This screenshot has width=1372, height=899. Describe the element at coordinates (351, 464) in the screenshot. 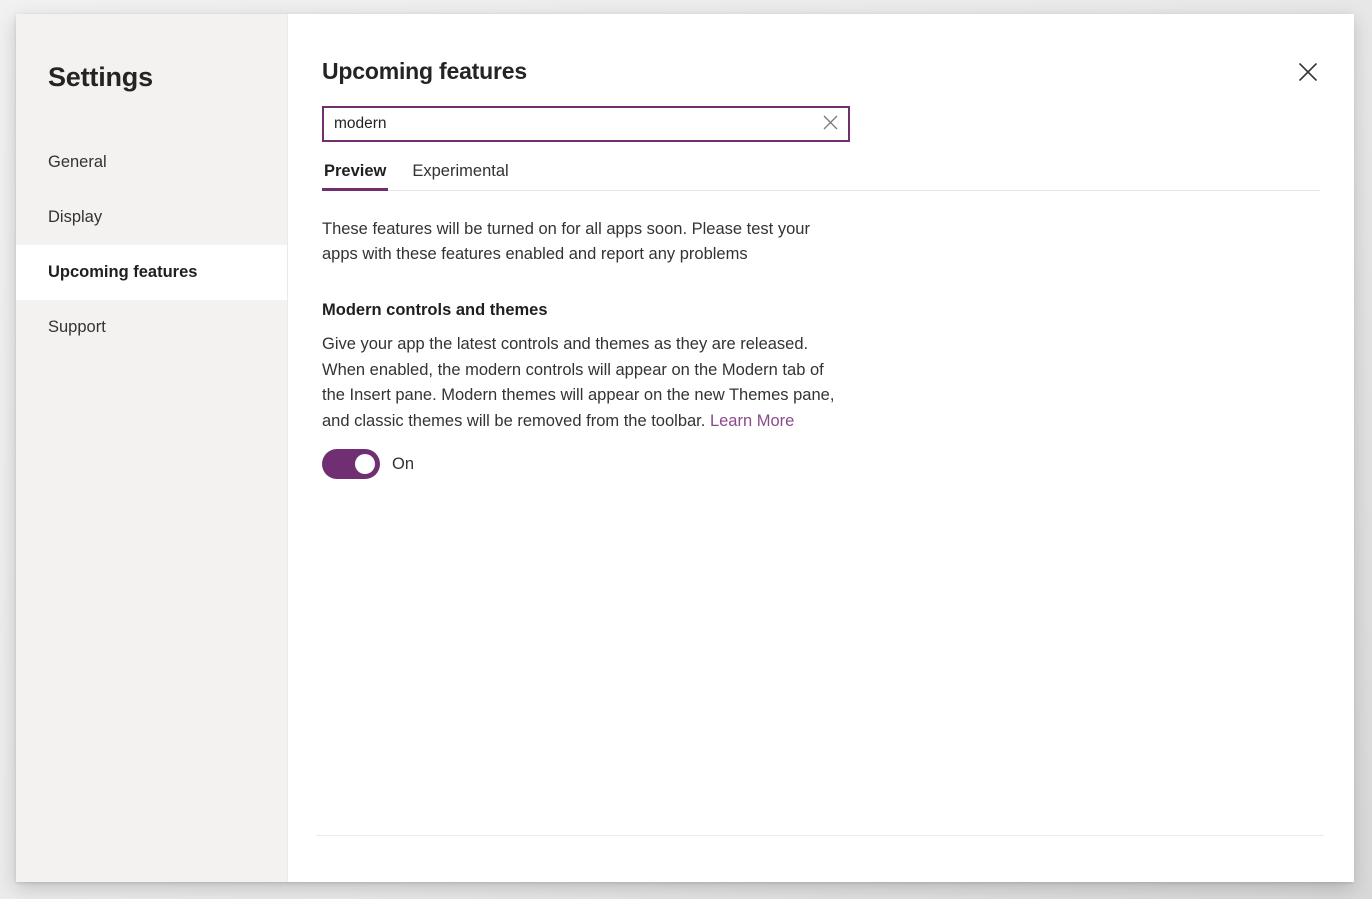

I see `modern-controls-toggle` at that location.